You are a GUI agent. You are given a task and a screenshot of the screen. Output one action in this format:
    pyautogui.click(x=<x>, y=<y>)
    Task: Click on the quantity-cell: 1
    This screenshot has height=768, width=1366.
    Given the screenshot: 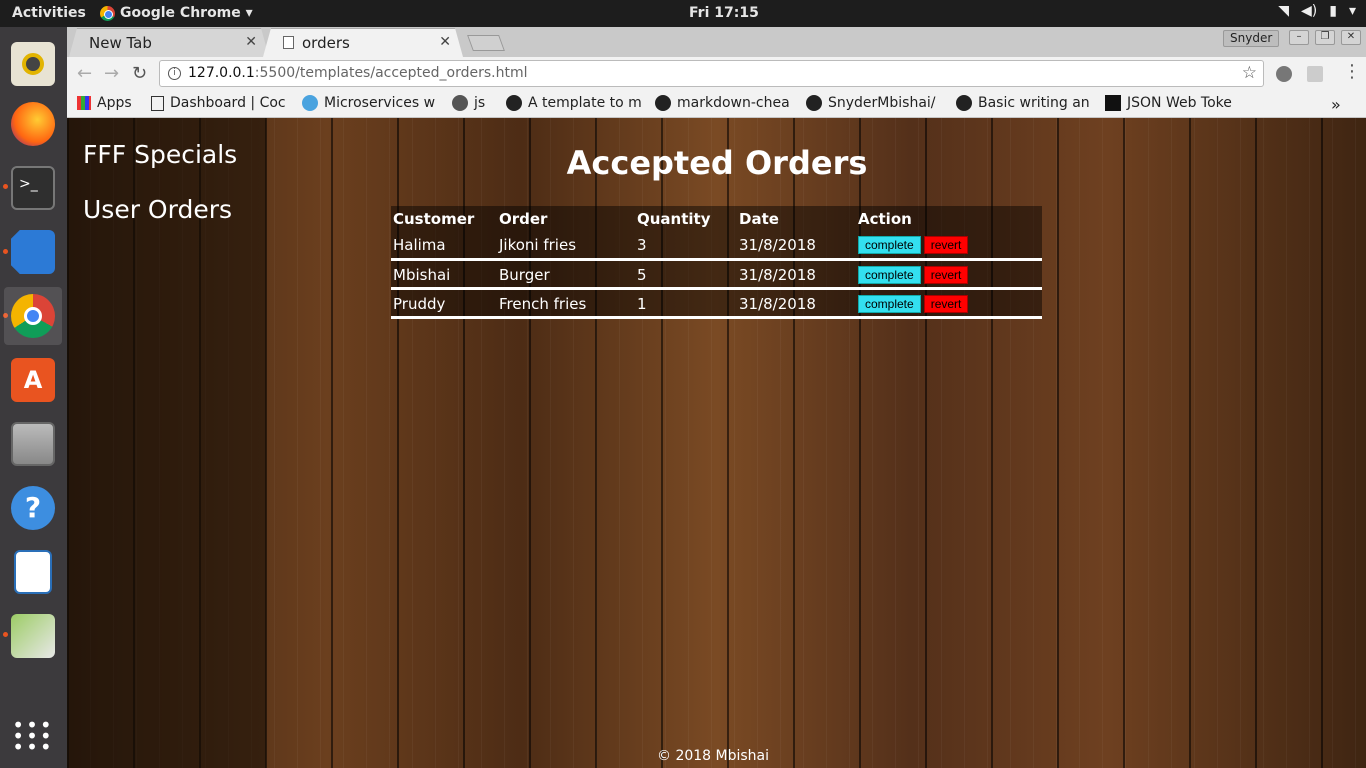 What is the action you would take?
    pyautogui.click(x=686, y=303)
    